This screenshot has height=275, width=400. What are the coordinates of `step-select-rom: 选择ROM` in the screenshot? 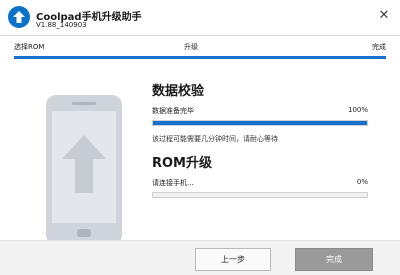 It's located at (29, 47).